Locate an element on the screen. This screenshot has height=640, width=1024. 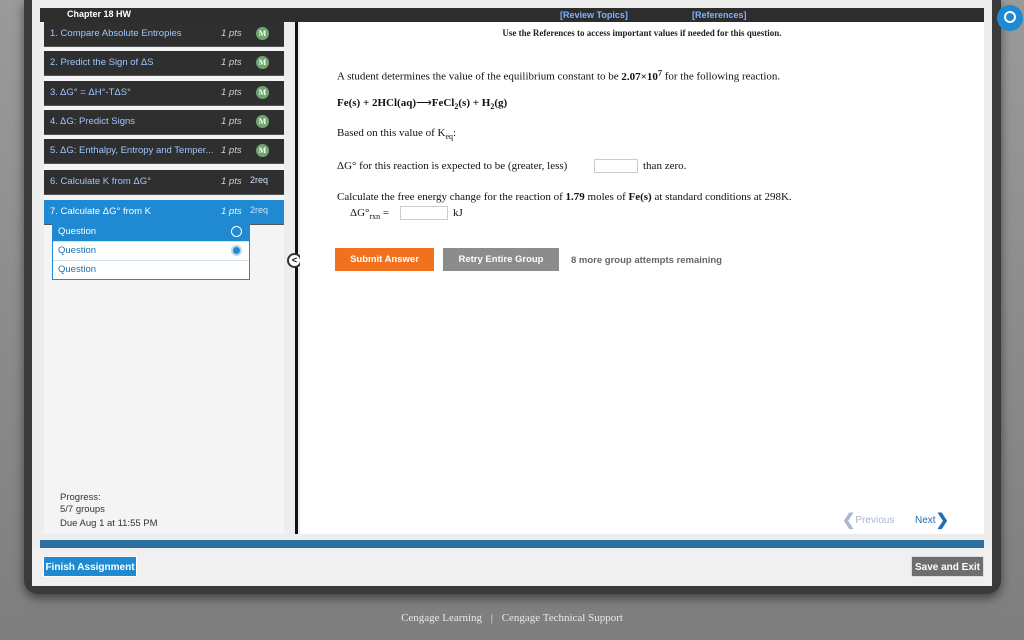
nav-item-label: 4. ΔG: Predict Signs is located at coordinates (93, 121).